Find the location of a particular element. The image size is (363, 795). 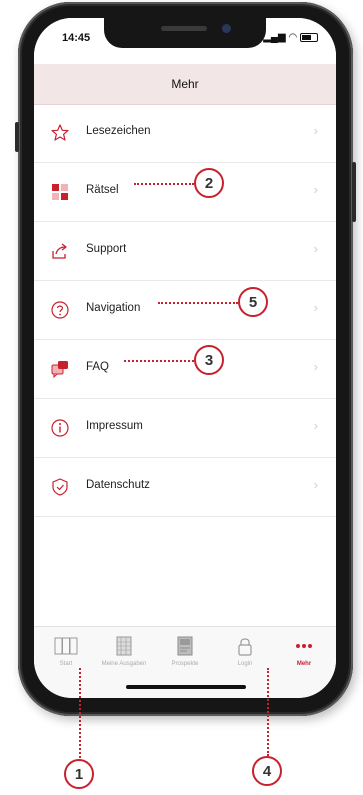

status-icons: ▂▄▆ ◠ is located at coordinates (290, 37).